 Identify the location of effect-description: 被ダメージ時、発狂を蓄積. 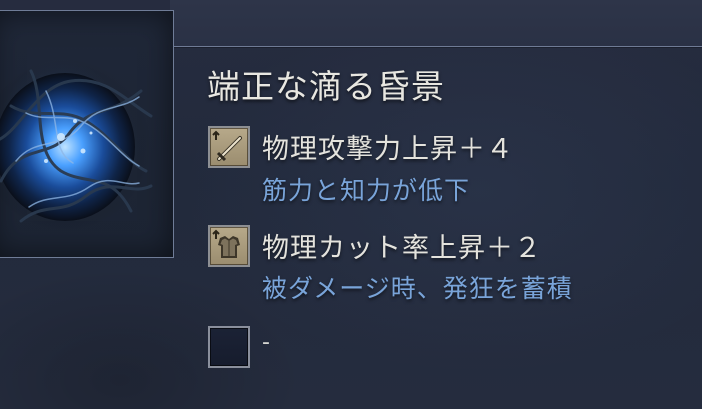
(417, 288).